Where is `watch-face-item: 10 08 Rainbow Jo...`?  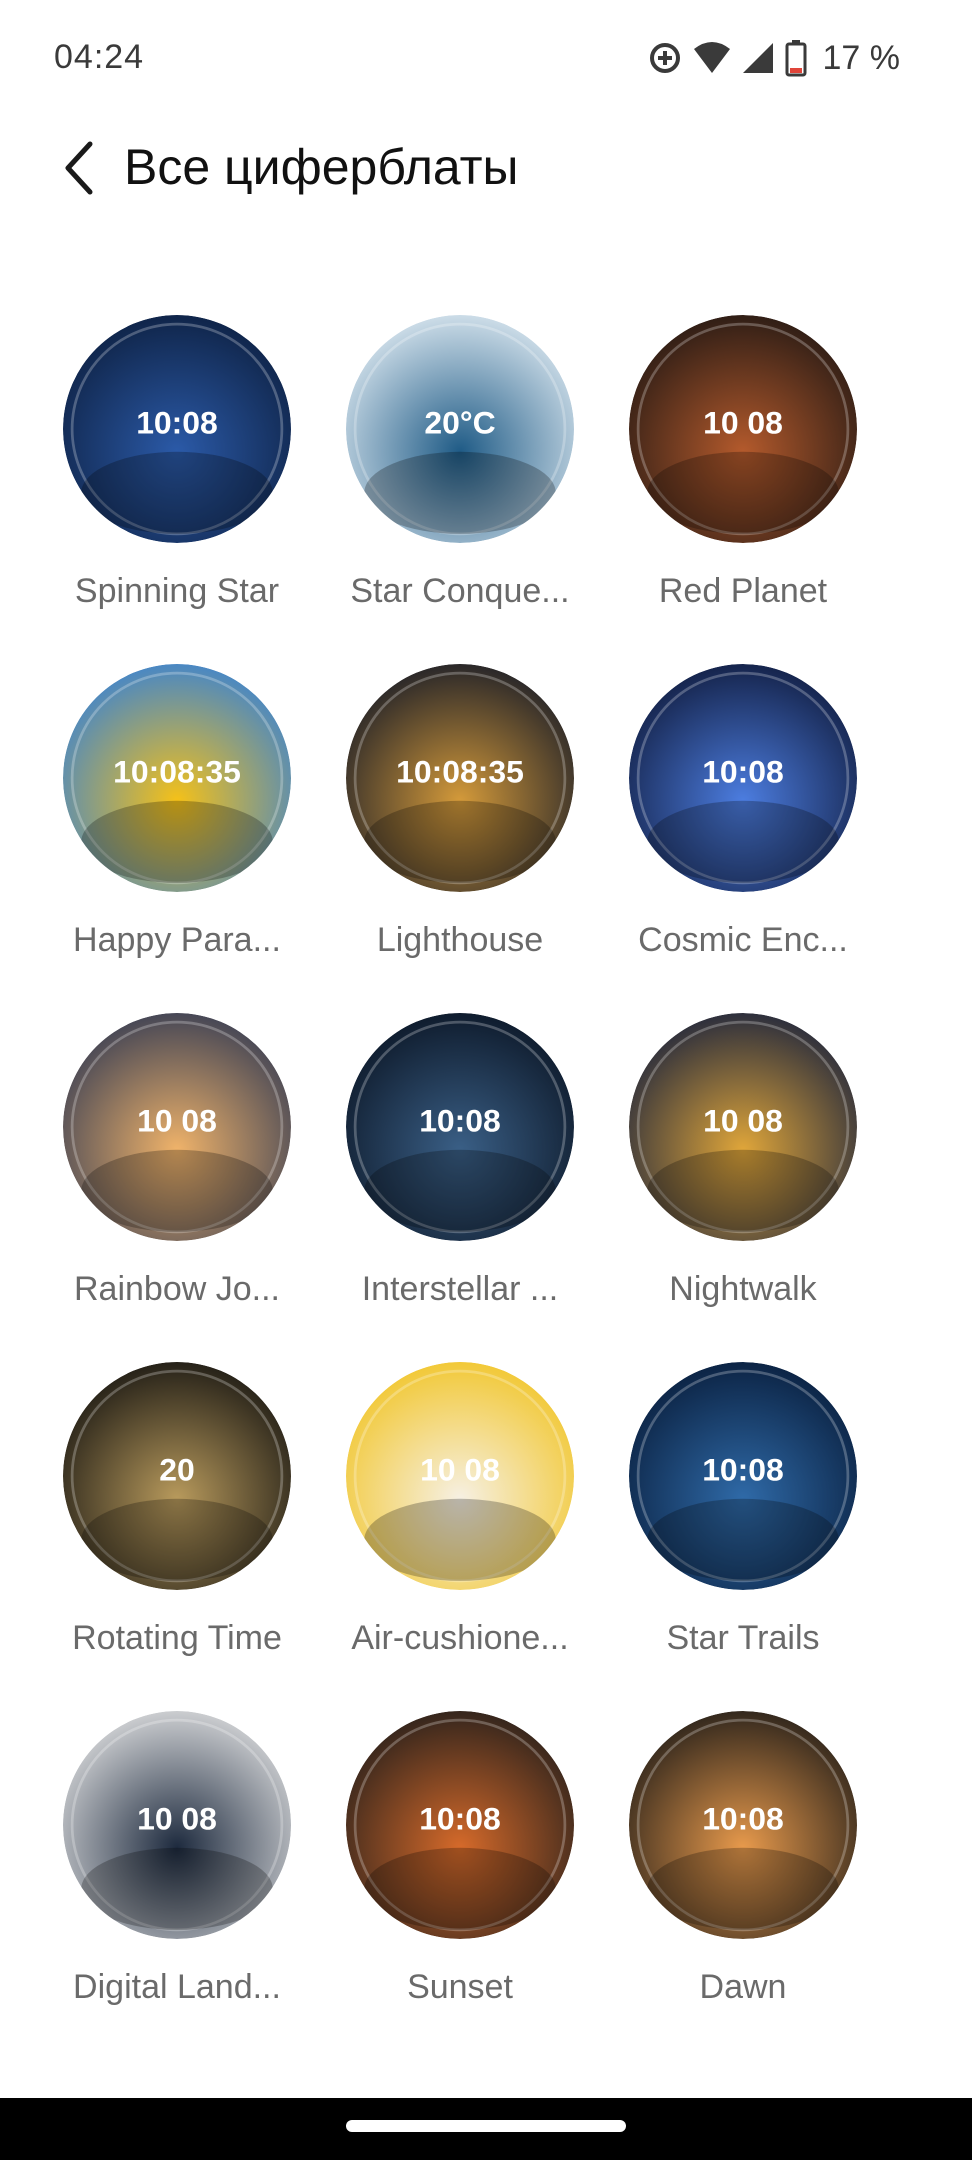 watch-face-item: 10 08 Rainbow Jo... is located at coordinates (168, 1173).